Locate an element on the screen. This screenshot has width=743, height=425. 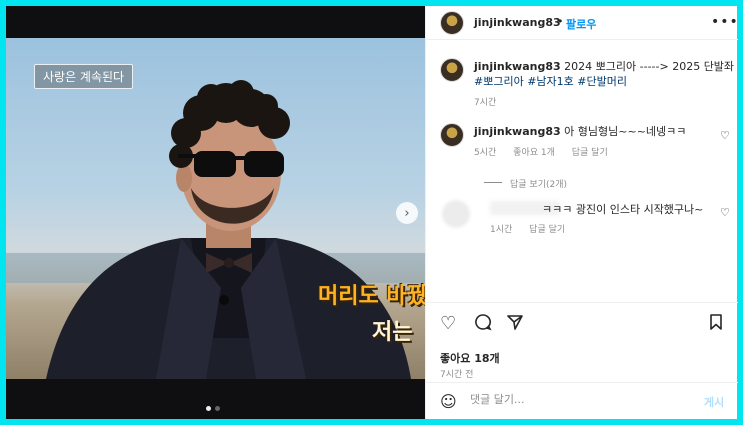
comment2-avatar is located at coordinates (456, 214).